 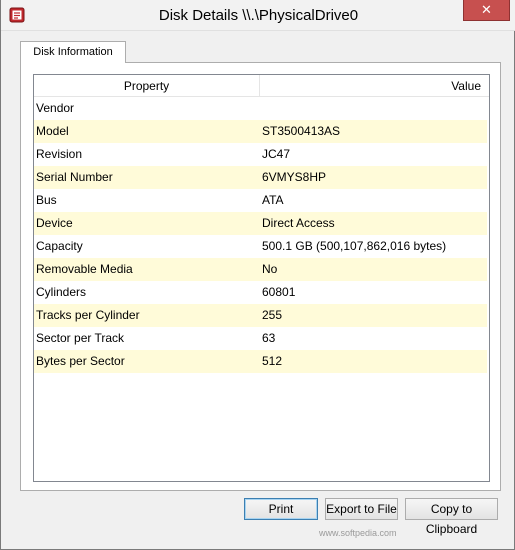 What do you see at coordinates (260, 361) in the screenshot?
I see `table-row: Bytes per Sector 512` at bounding box center [260, 361].